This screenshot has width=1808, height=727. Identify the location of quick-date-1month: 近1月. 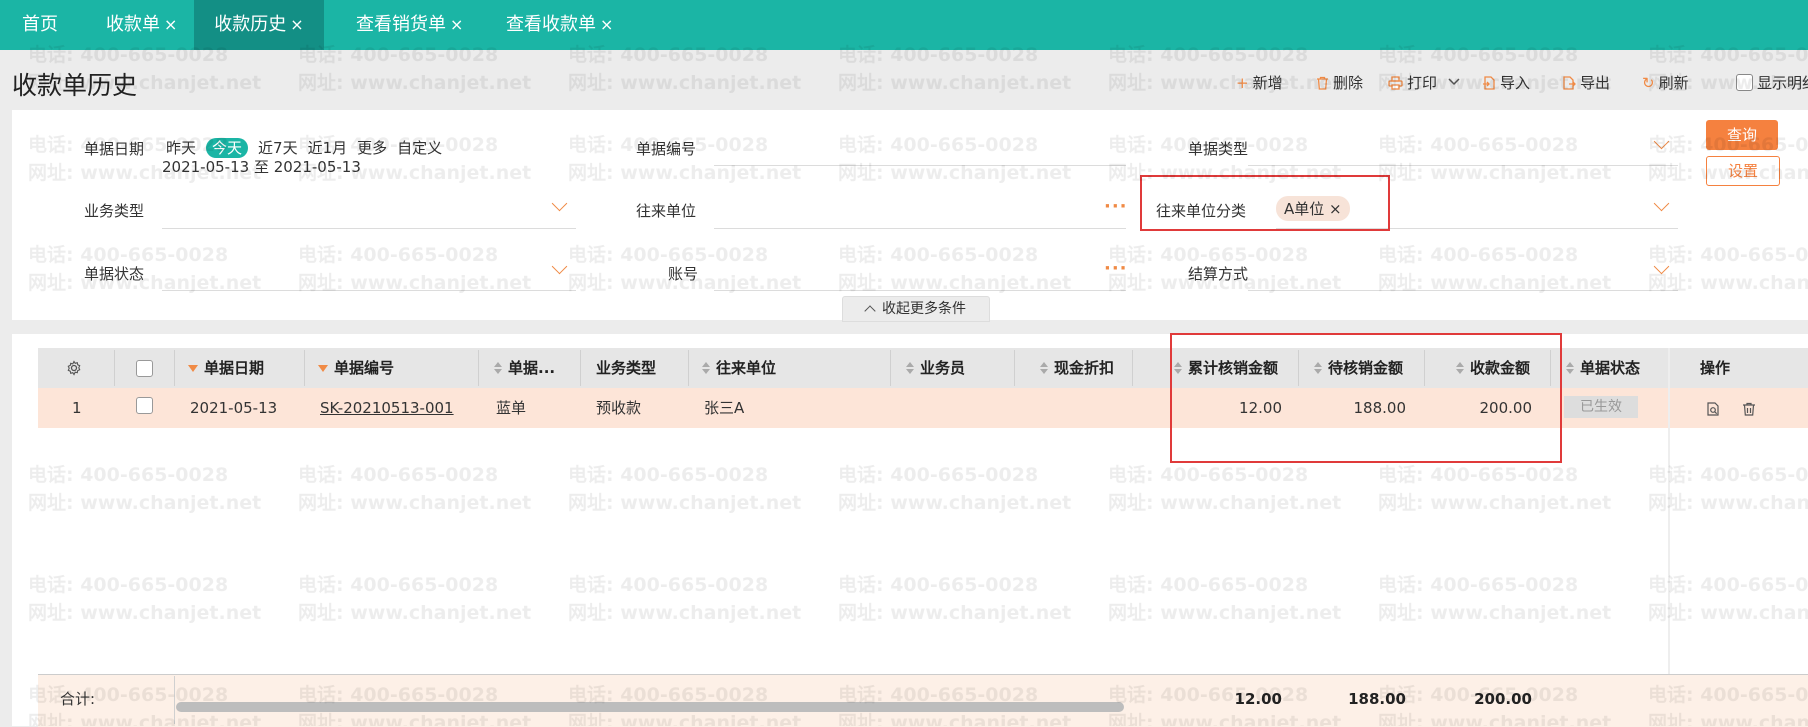
(328, 148).